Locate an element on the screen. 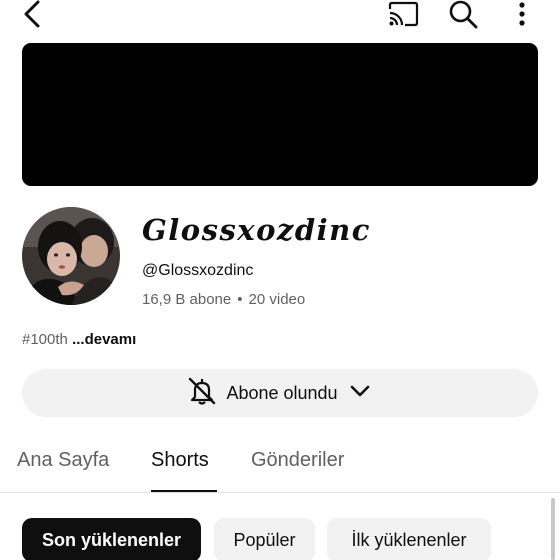  channel-stats: 16,9 B abone • 20 video is located at coordinates (223, 299).